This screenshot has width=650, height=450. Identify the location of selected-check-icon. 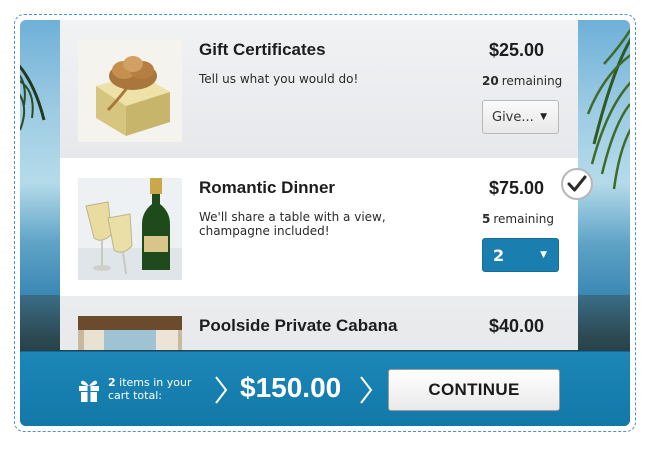
(577, 184).